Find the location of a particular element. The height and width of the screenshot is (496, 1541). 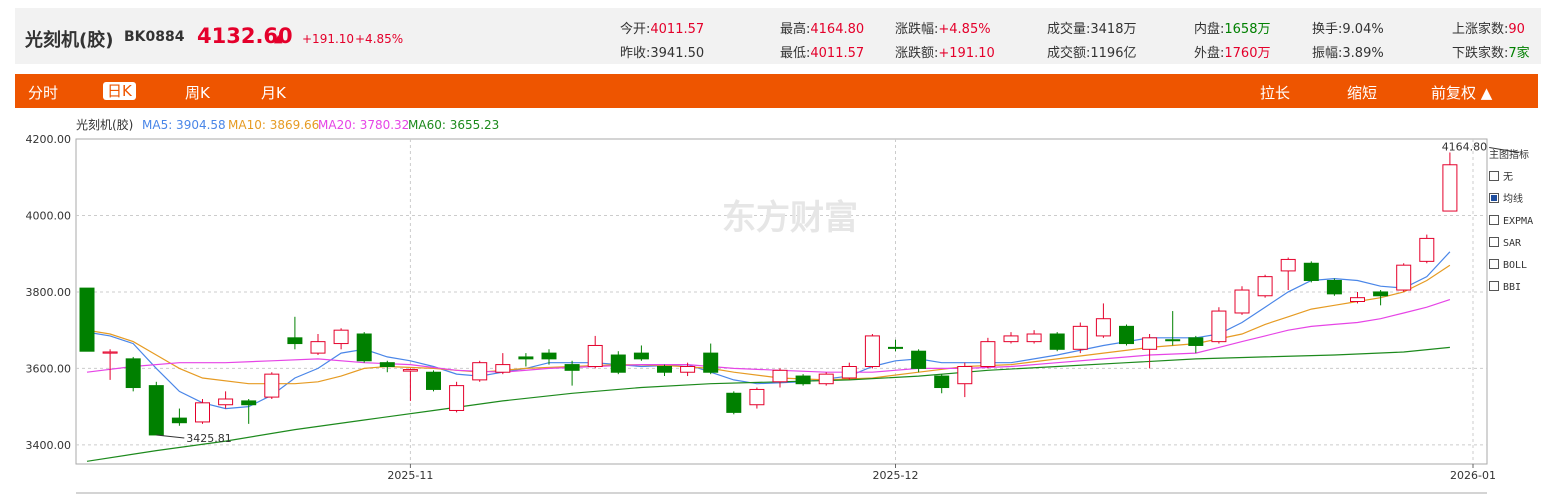

y-tick-label: 4200.00 is located at coordinates (49, 139).